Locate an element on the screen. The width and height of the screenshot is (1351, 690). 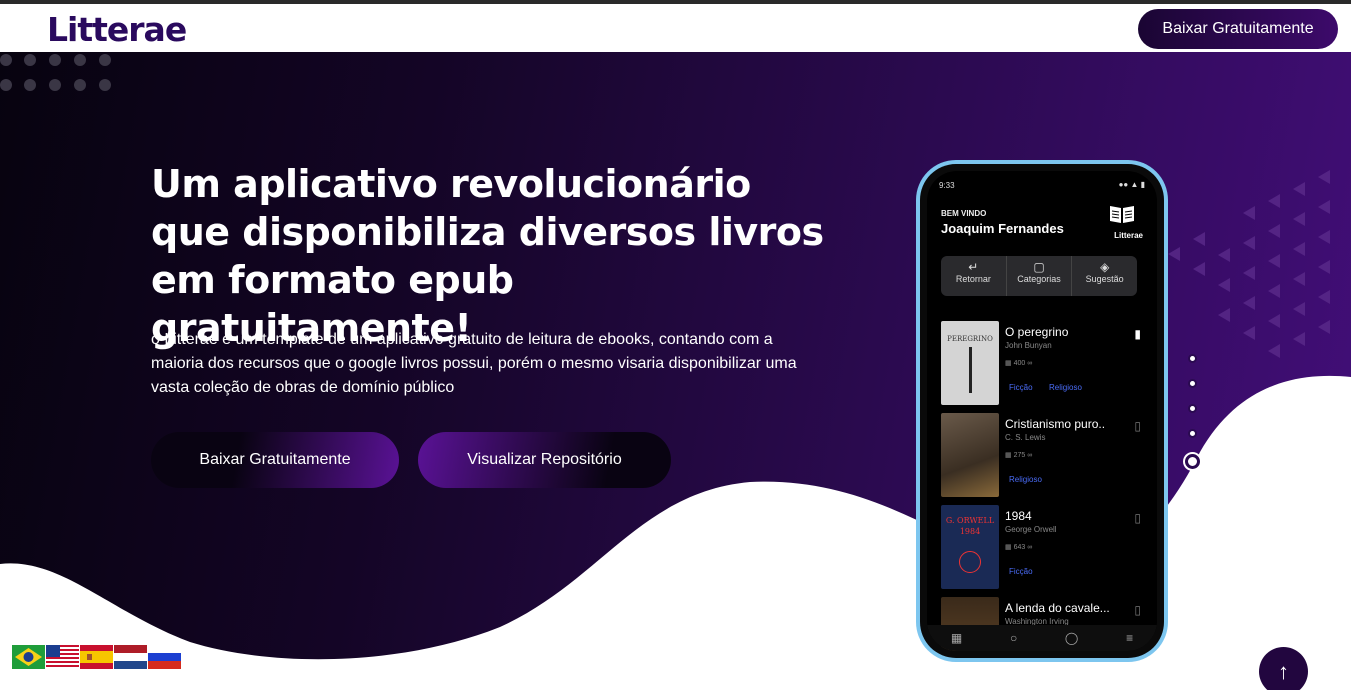
tab-label: Categorias is located at coordinates (1039, 279).